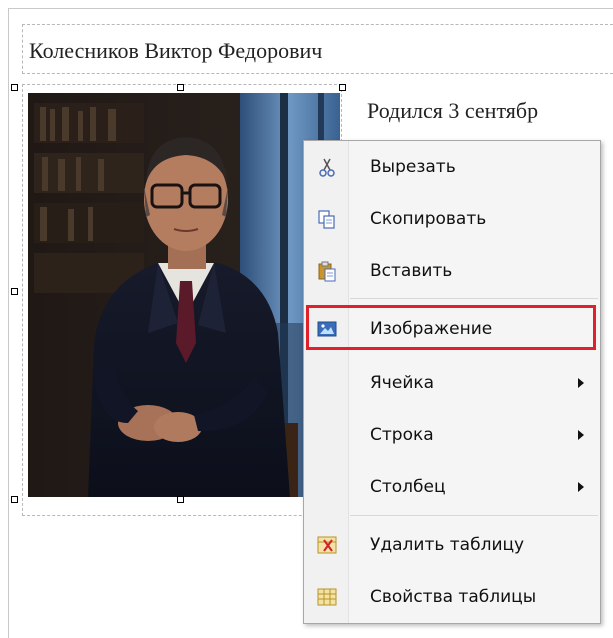 The image size is (613, 638). What do you see at coordinates (452, 435) in the screenshot?
I see `menu-item-row: Строка` at bounding box center [452, 435].